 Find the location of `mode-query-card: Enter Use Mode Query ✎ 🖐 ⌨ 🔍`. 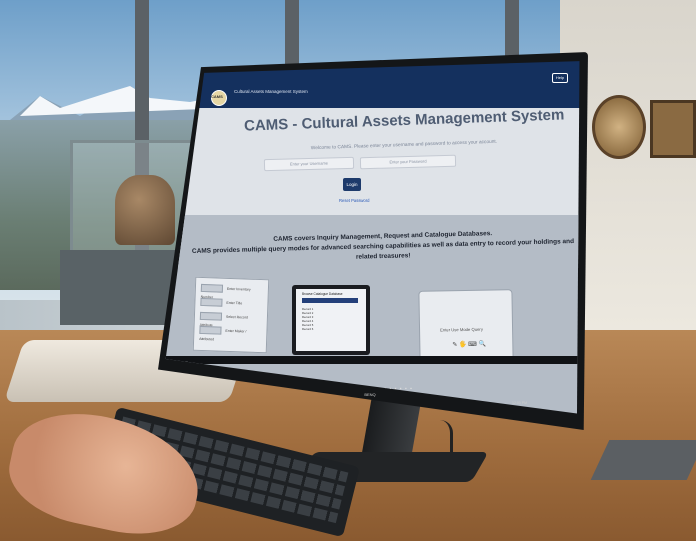

mode-query-card: Enter Use Mode Query ✎ 🖐 ⌨ 🔍 is located at coordinates (466, 326).